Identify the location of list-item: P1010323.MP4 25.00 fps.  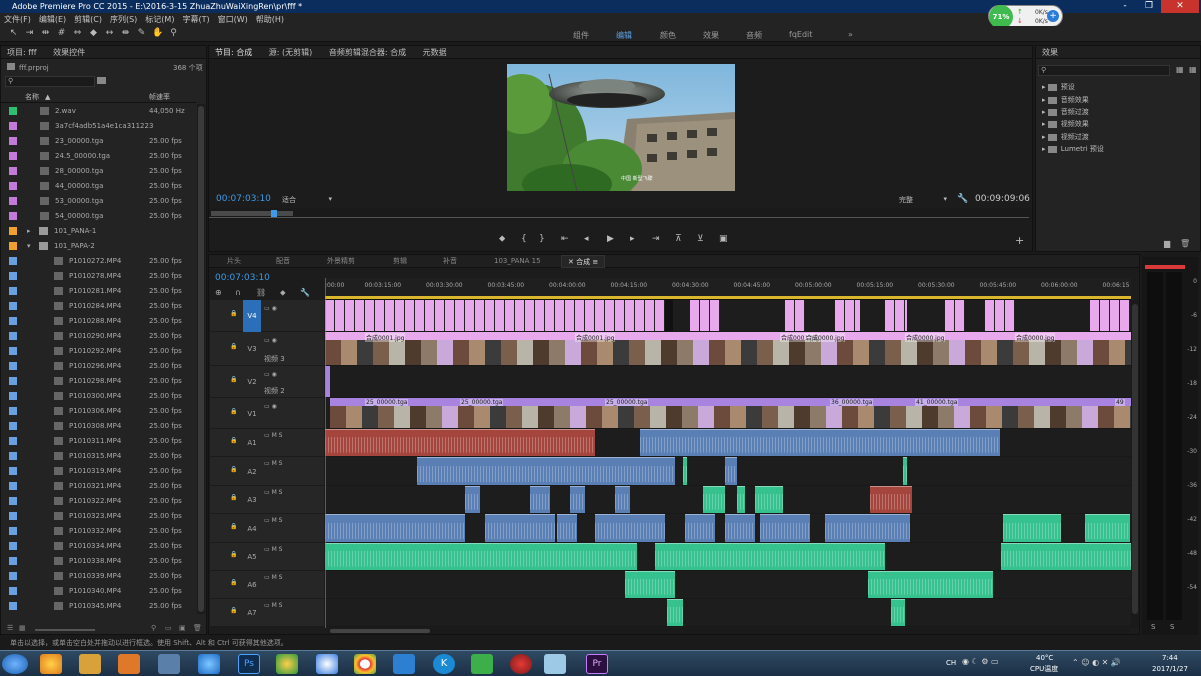
(98, 516).